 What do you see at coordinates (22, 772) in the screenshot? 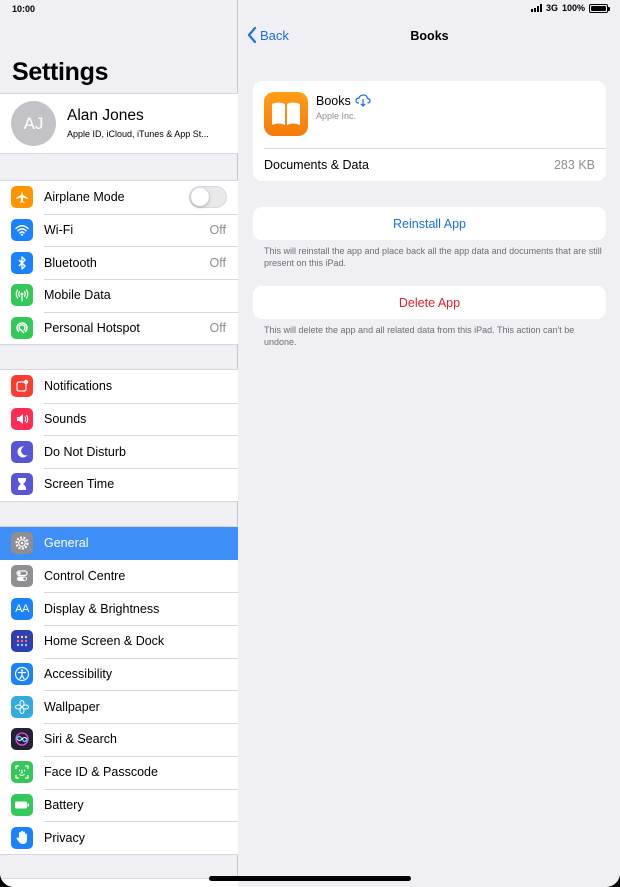
I see `face-id-icon` at bounding box center [22, 772].